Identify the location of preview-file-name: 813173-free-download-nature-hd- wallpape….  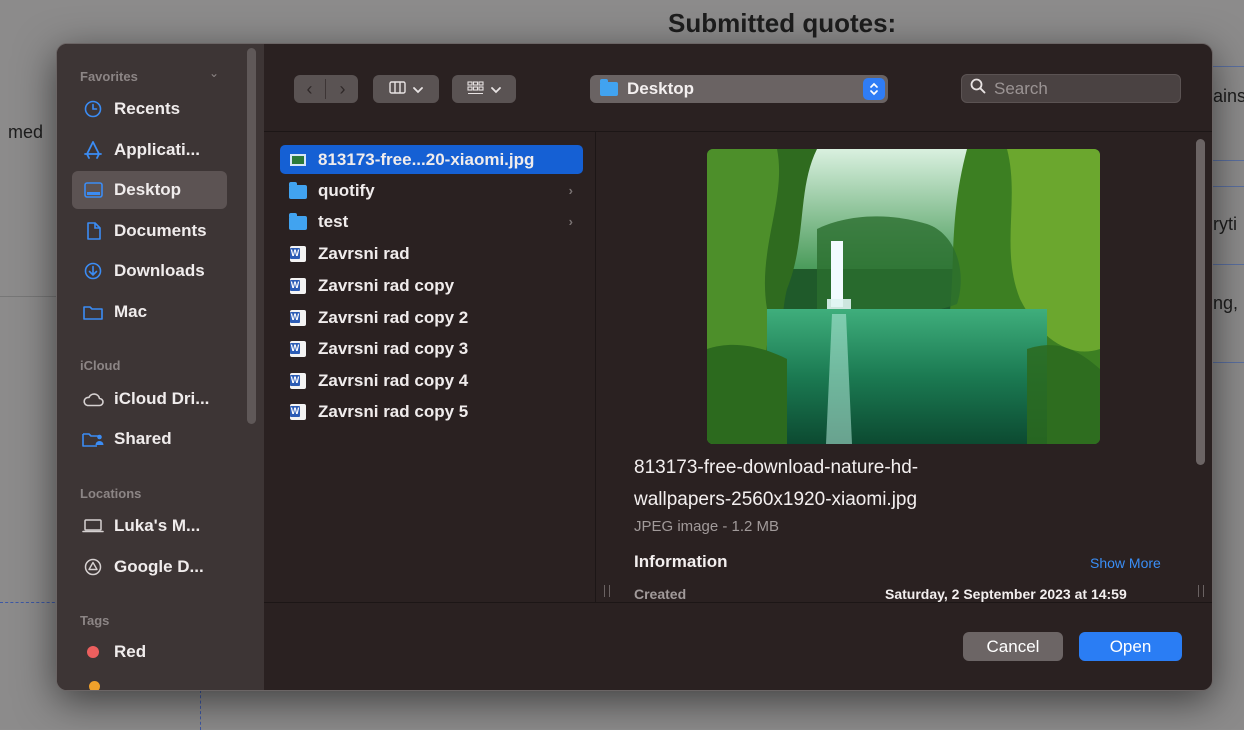
(884, 484).